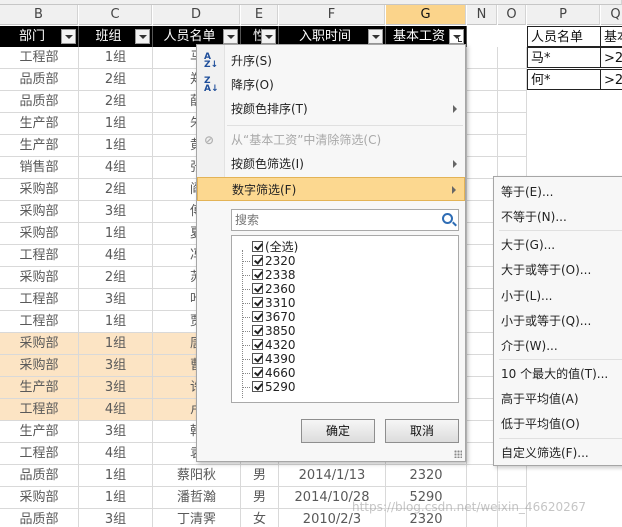 The image size is (622, 527). Describe the element at coordinates (39, 168) in the screenshot. I see `table-cell: 销售部` at that location.